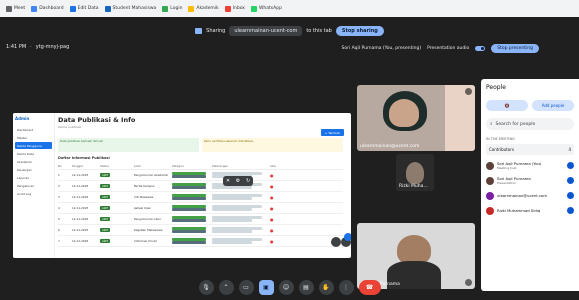  I want to click on bookmark-item: Student Mahasiswa, so click(130, 8).